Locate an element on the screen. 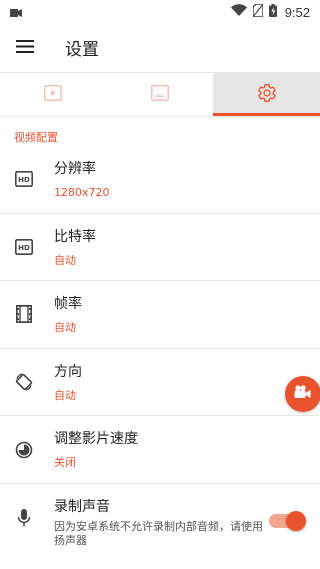 The image size is (320, 569). record-audio-toggle is located at coordinates (287, 520).